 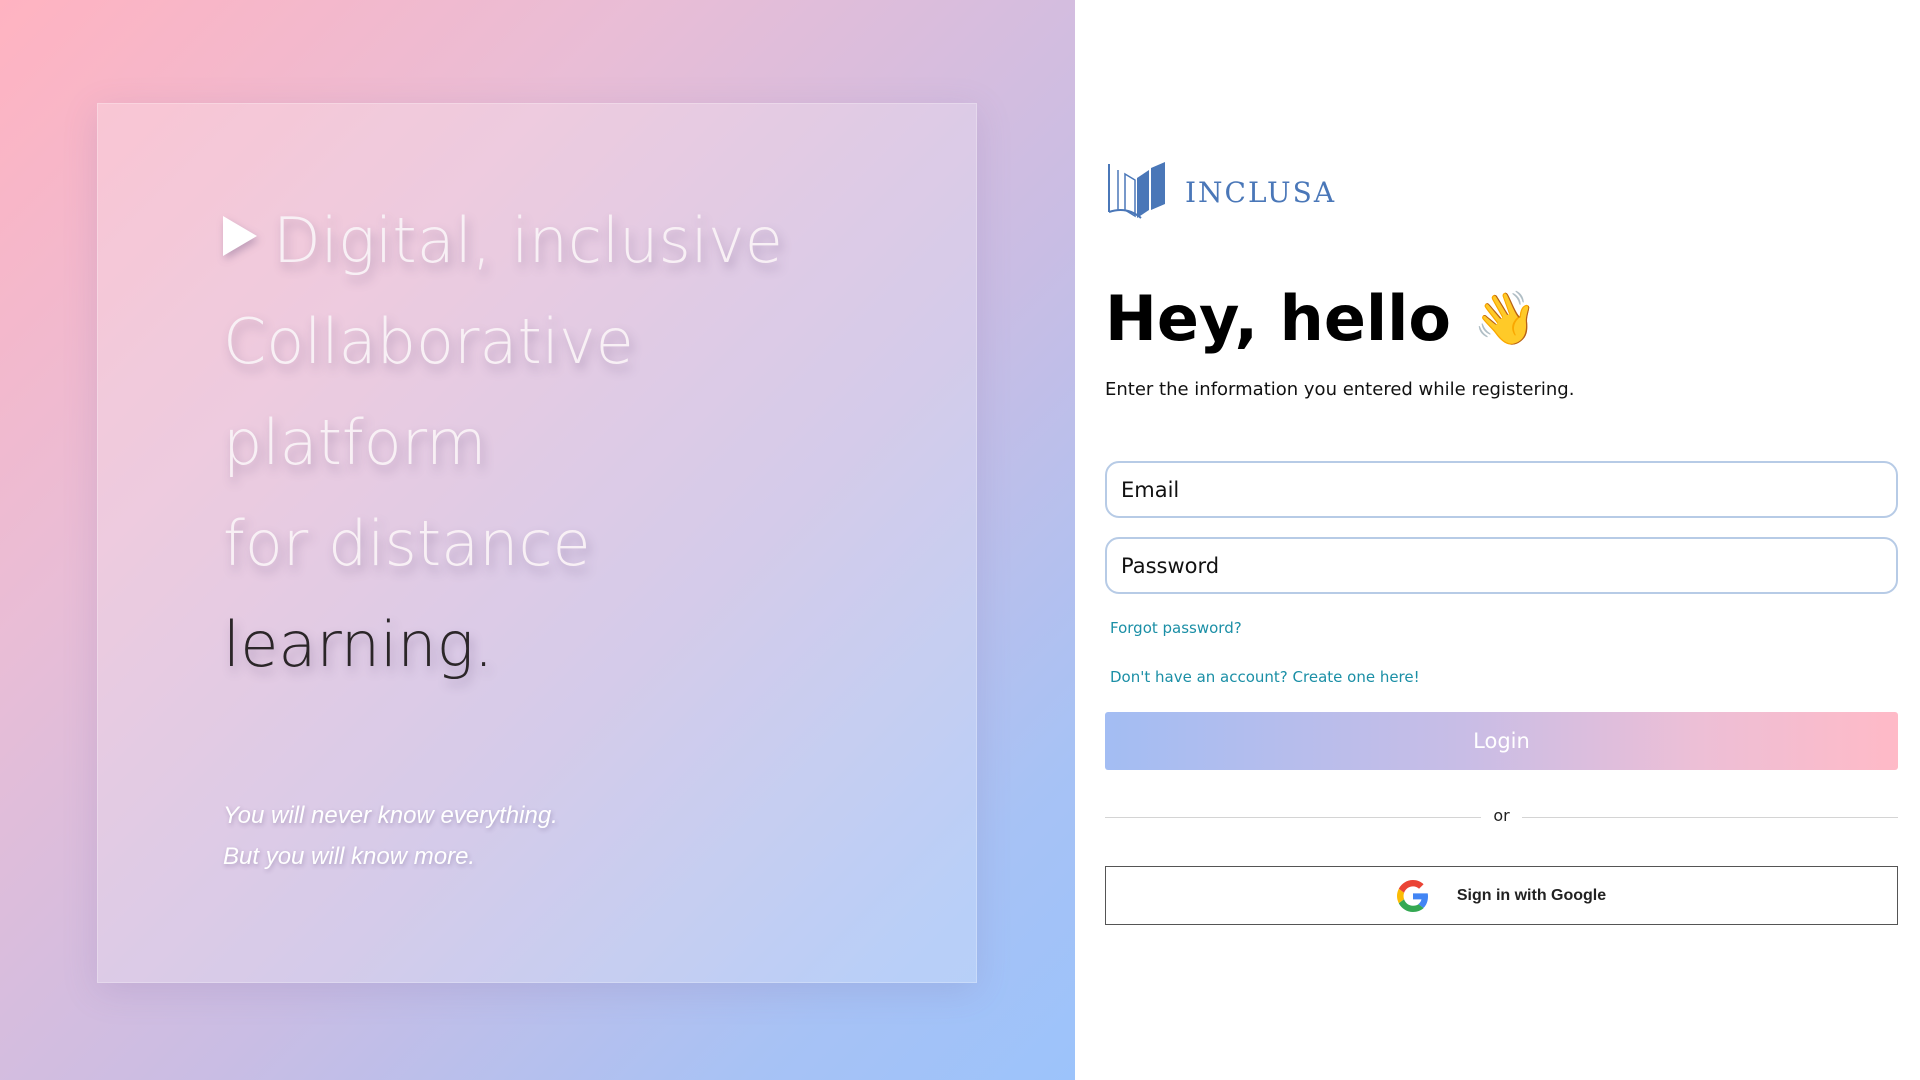 I want to click on login-button: Login, so click(x=1501, y=741).